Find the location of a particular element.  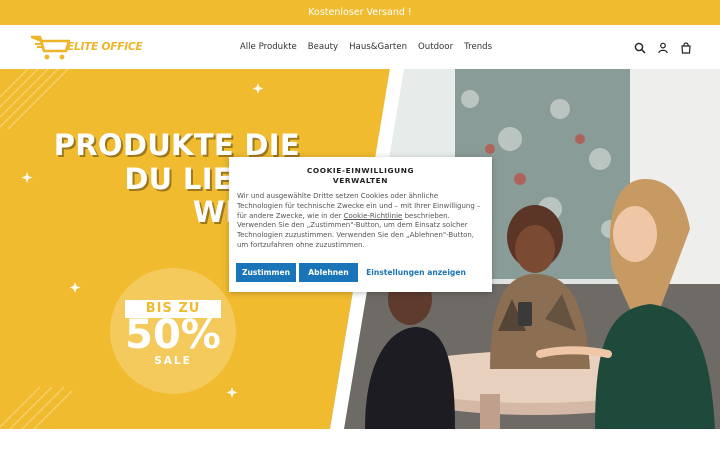

announcement-bar: Kostenloser Versand ! is located at coordinates (360, 12).